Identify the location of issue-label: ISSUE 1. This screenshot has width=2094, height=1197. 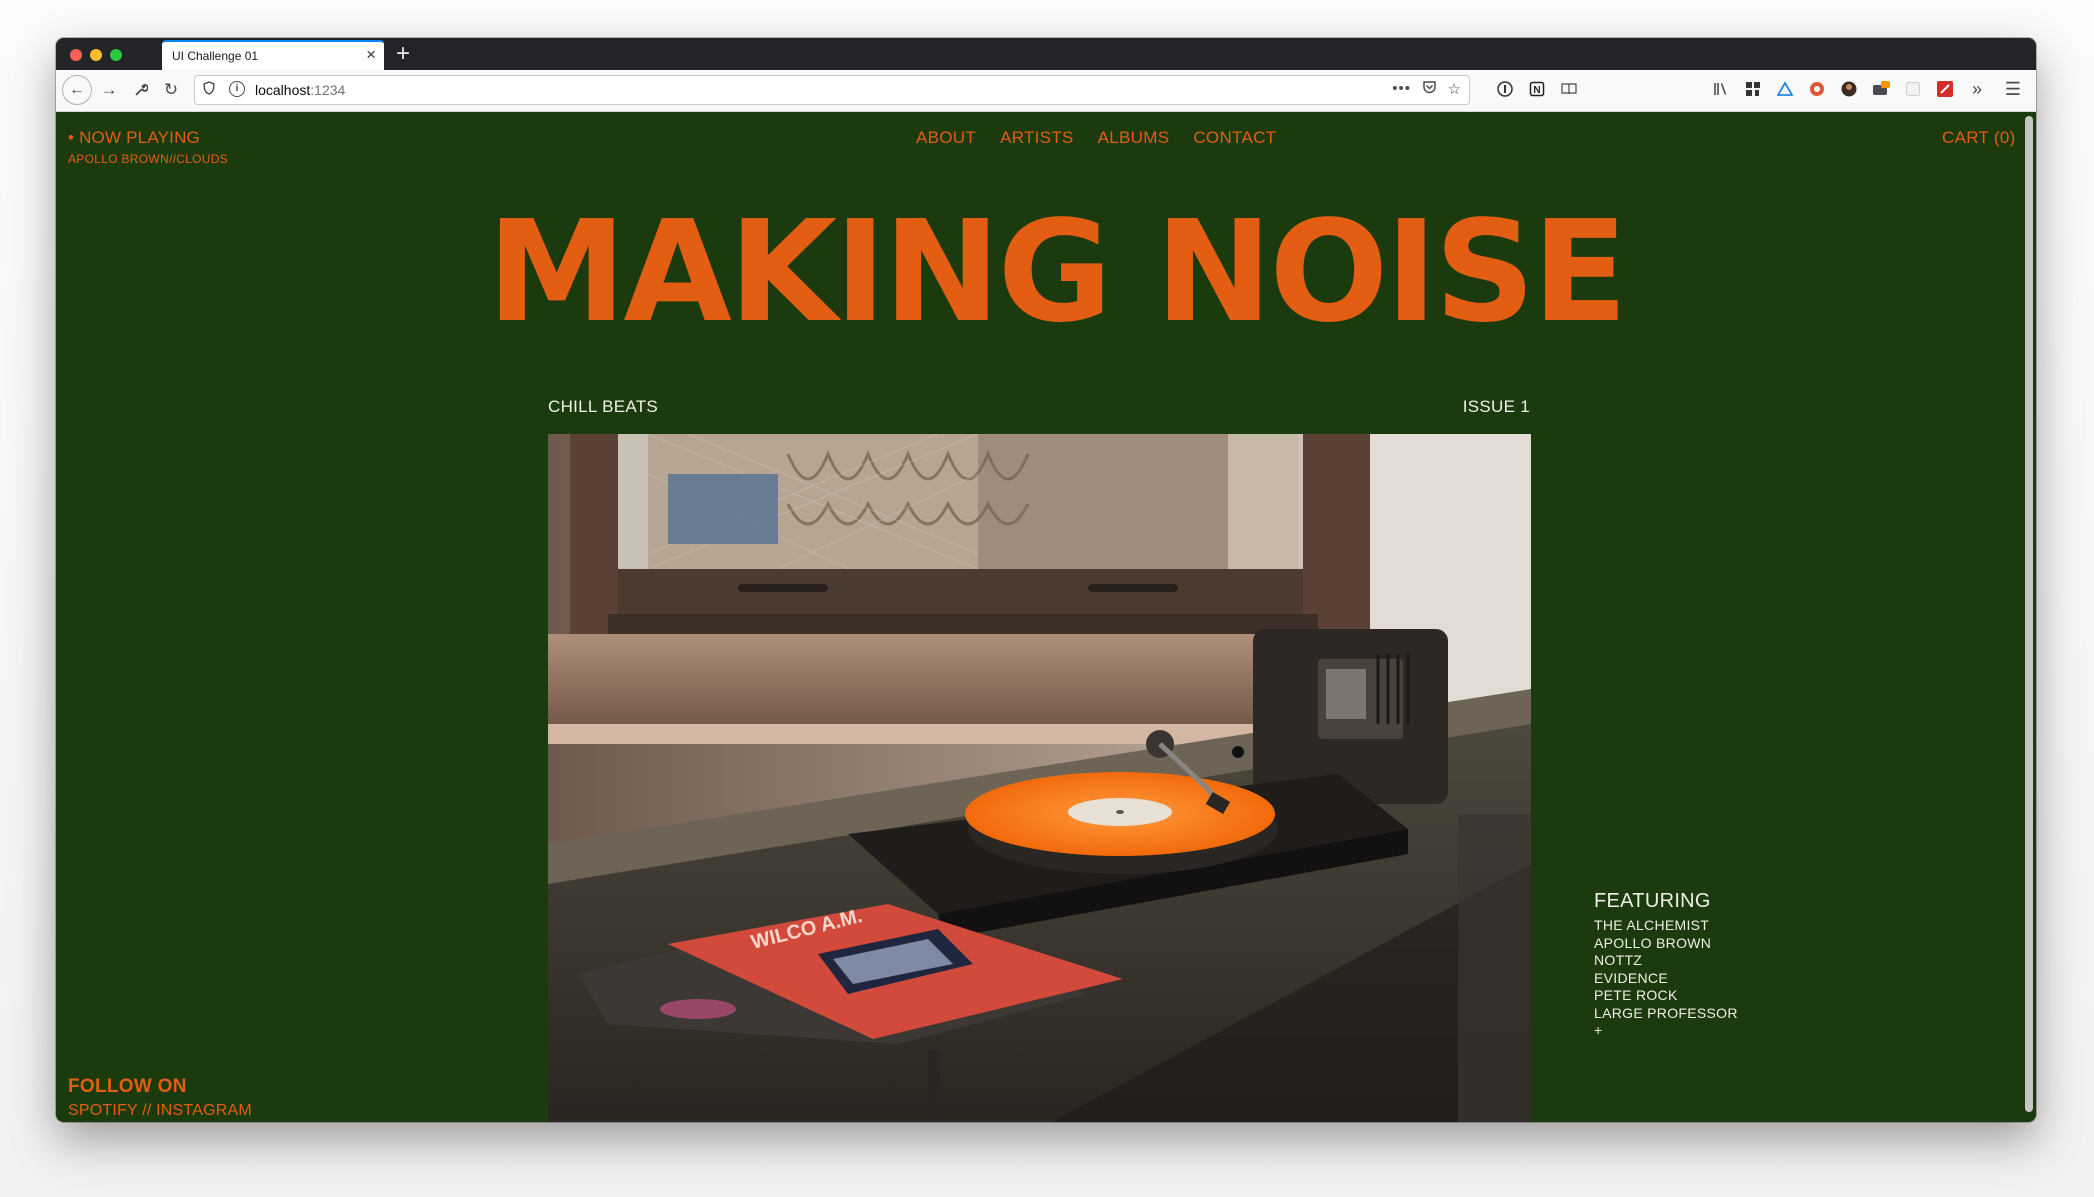
(1496, 406).